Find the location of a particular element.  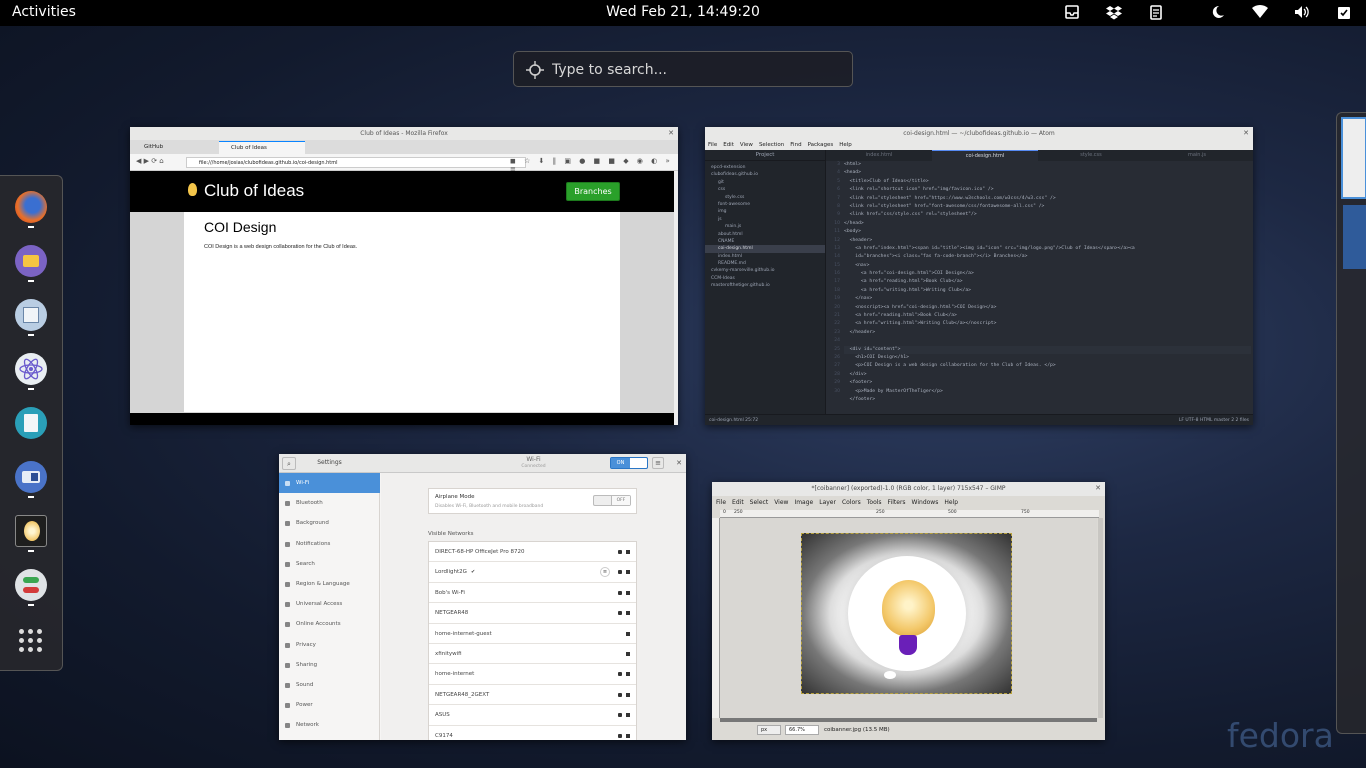

tab-club-of-ideas: Club of Ideas is located at coordinates (262, 147).